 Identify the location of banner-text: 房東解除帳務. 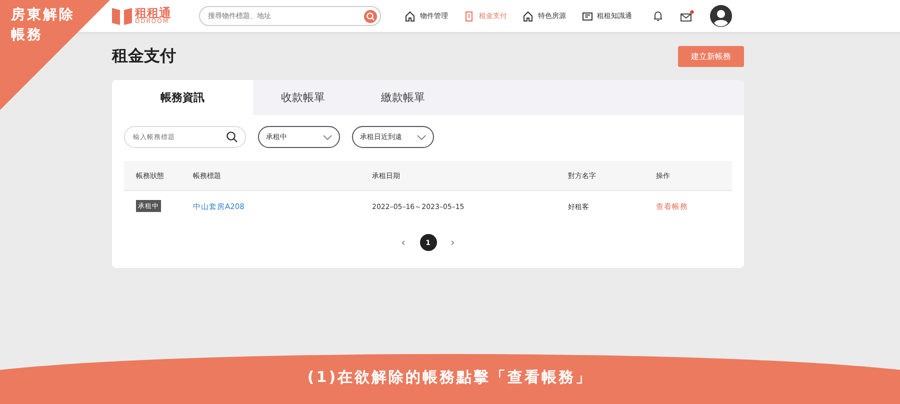
(43, 25).